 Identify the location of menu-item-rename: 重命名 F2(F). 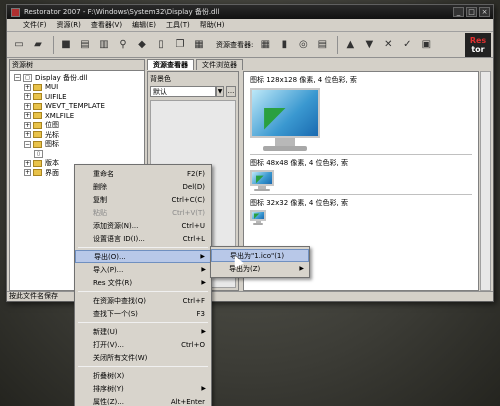
(143, 173).